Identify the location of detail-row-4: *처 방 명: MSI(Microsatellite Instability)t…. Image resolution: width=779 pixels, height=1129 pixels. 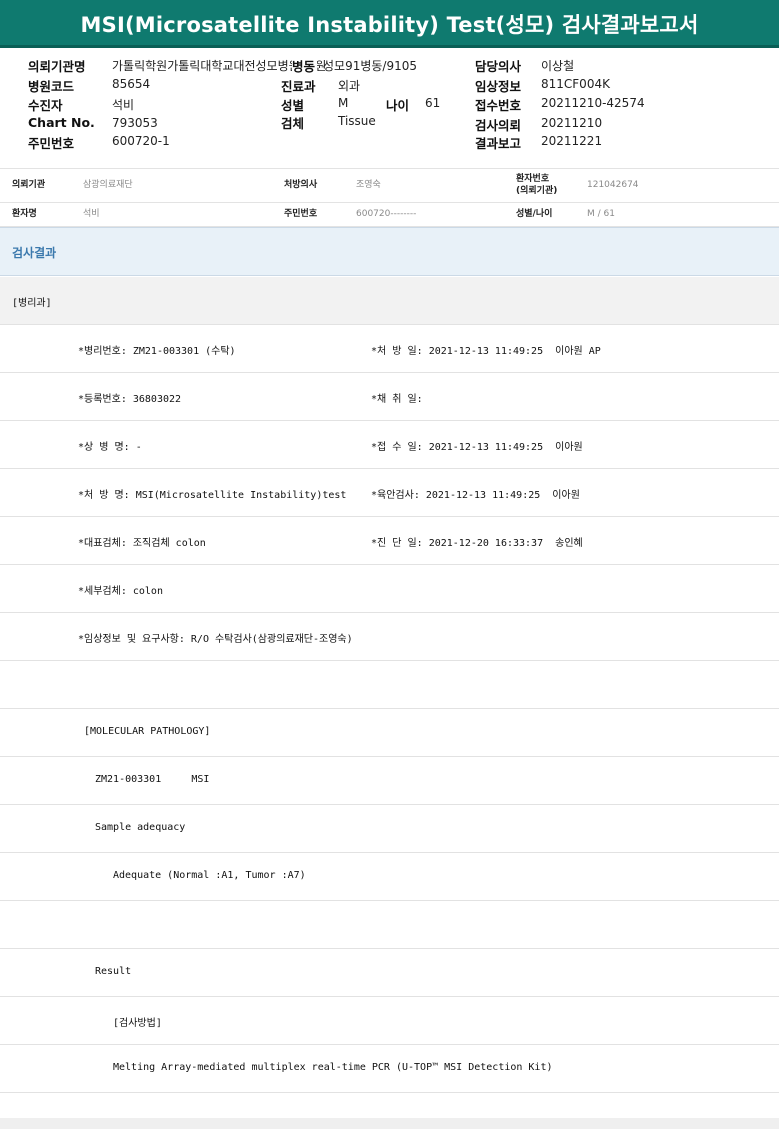
(389, 493).